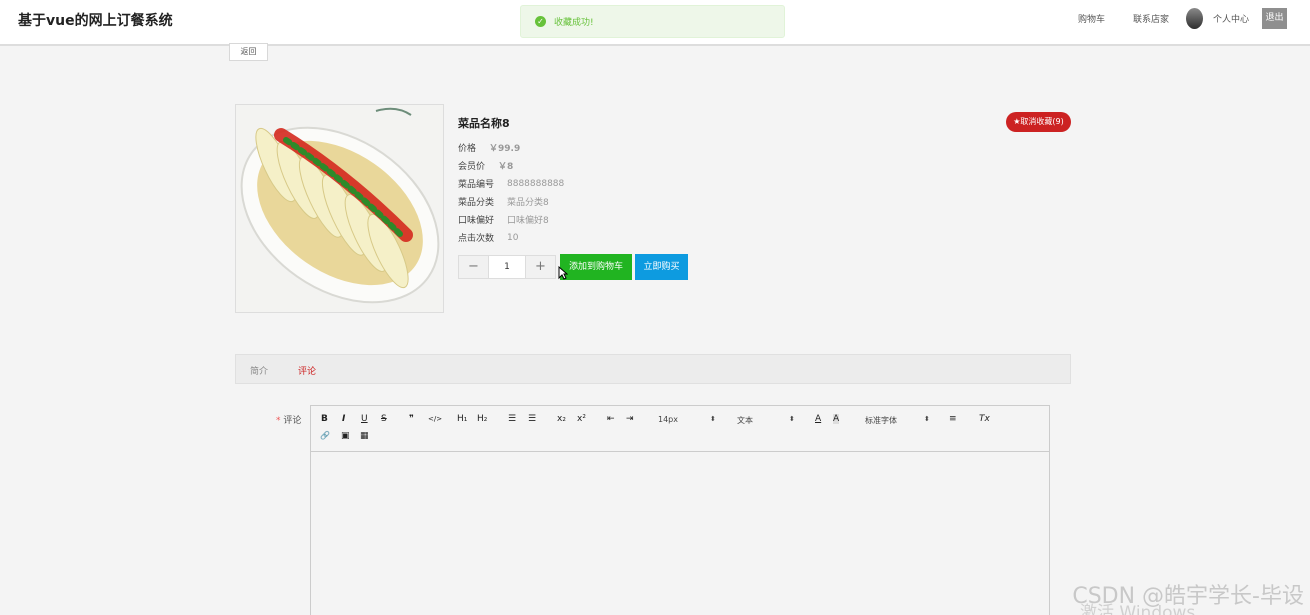  What do you see at coordinates (259, 370) in the screenshot?
I see `tab-intro: 简介` at bounding box center [259, 370].